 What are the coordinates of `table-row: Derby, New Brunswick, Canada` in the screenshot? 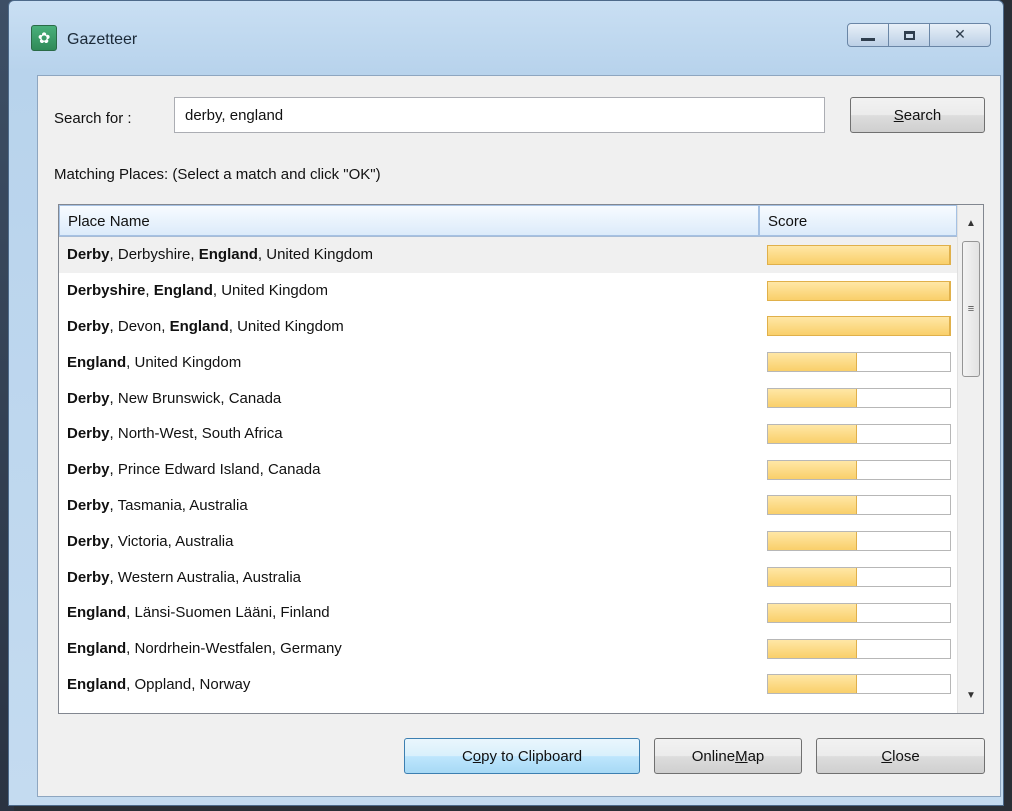 It's located at (508, 398).